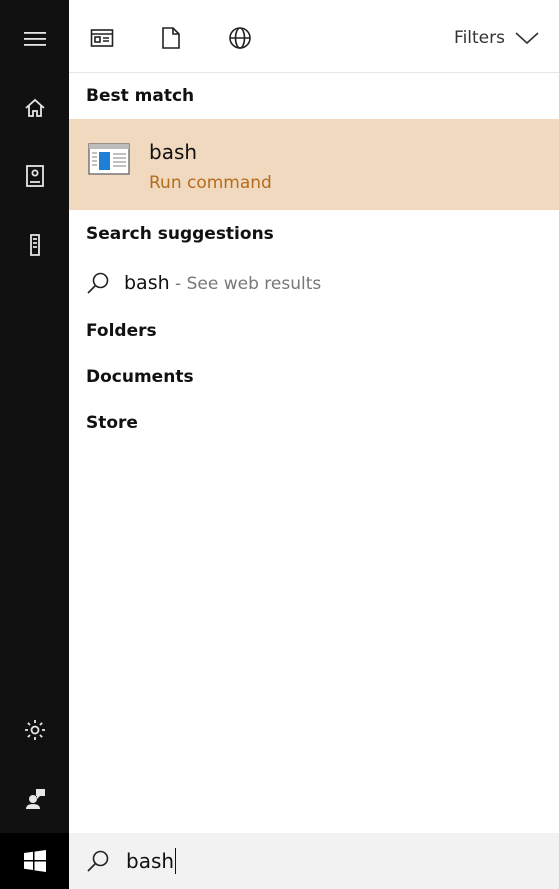 The width and height of the screenshot is (559, 889). What do you see at coordinates (527, 38) in the screenshot?
I see `chevron-down-icon` at bounding box center [527, 38].